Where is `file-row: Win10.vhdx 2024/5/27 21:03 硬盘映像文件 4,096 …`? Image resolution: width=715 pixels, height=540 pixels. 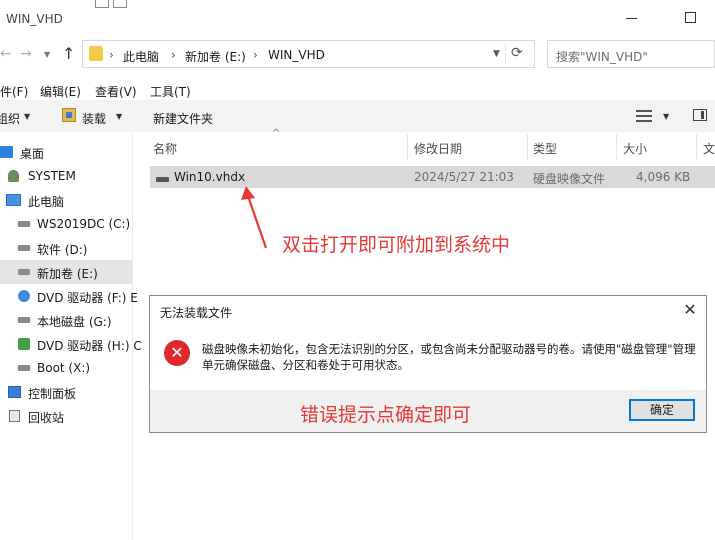
file-row: Win10.vhdx 2024/5/27 21:03 硬盘映像文件 4,096 … is located at coordinates (432, 177).